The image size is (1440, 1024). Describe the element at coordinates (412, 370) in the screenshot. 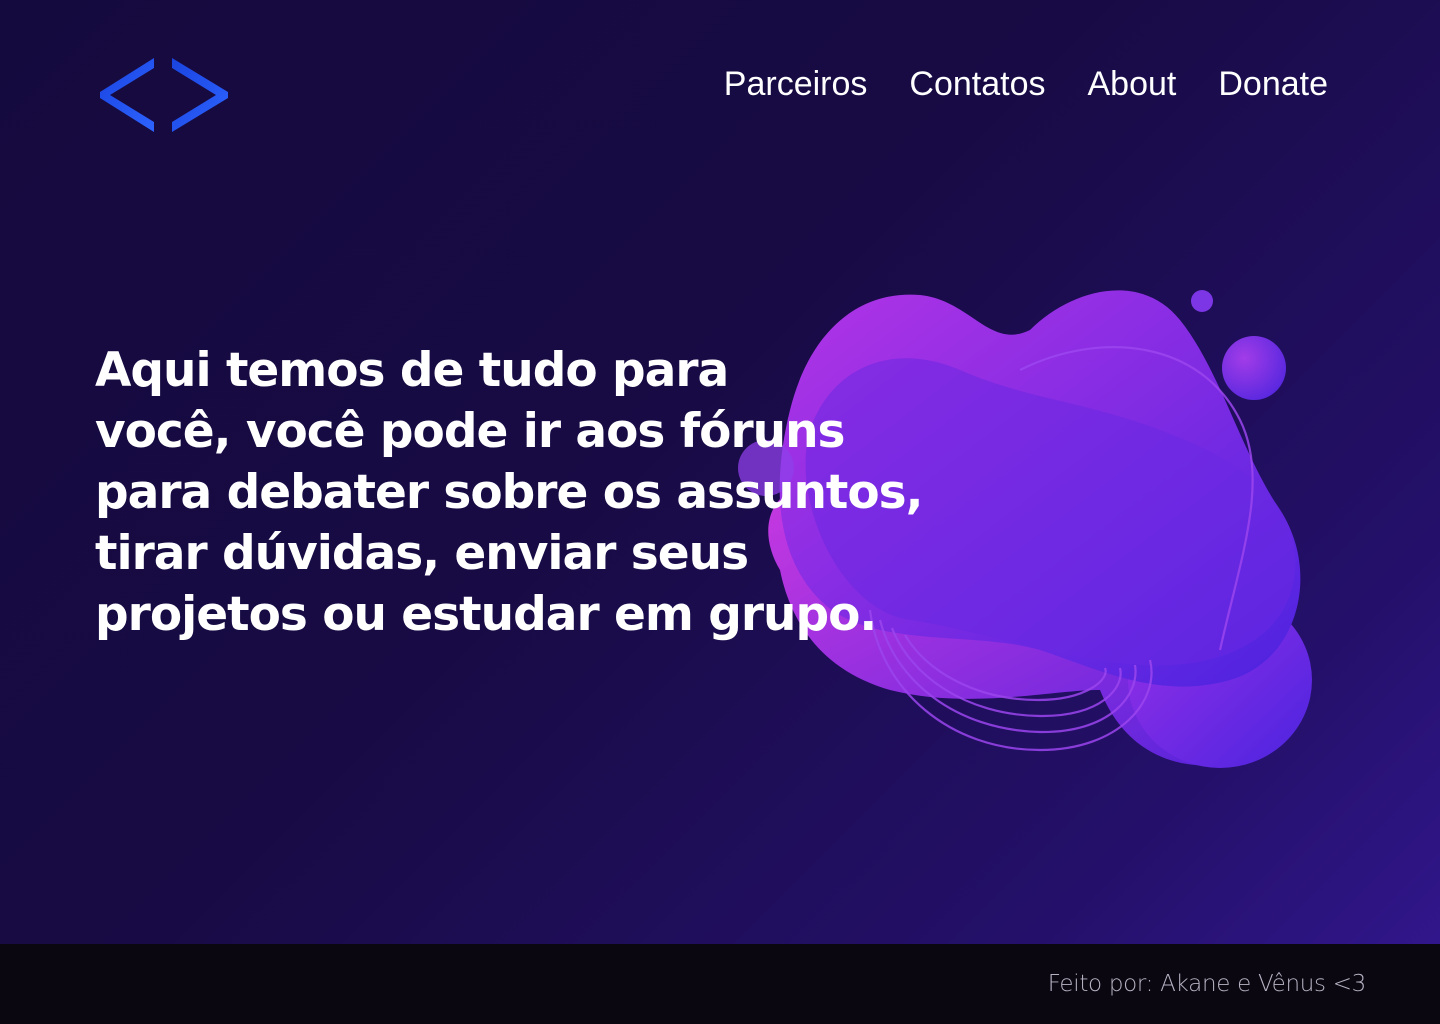

I see `hero-line: Aqui temos de tudo para` at that location.